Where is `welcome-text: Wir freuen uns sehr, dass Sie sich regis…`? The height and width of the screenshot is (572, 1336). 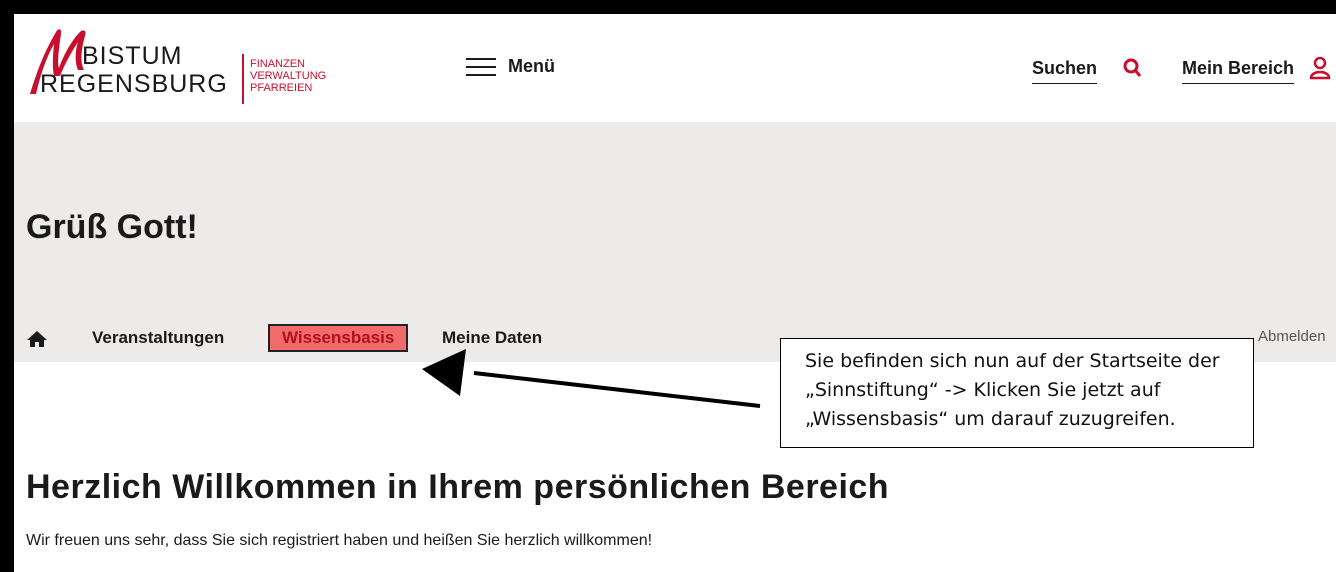
welcome-text: Wir freuen uns sehr, dass Sie sich regis… is located at coordinates (339, 540).